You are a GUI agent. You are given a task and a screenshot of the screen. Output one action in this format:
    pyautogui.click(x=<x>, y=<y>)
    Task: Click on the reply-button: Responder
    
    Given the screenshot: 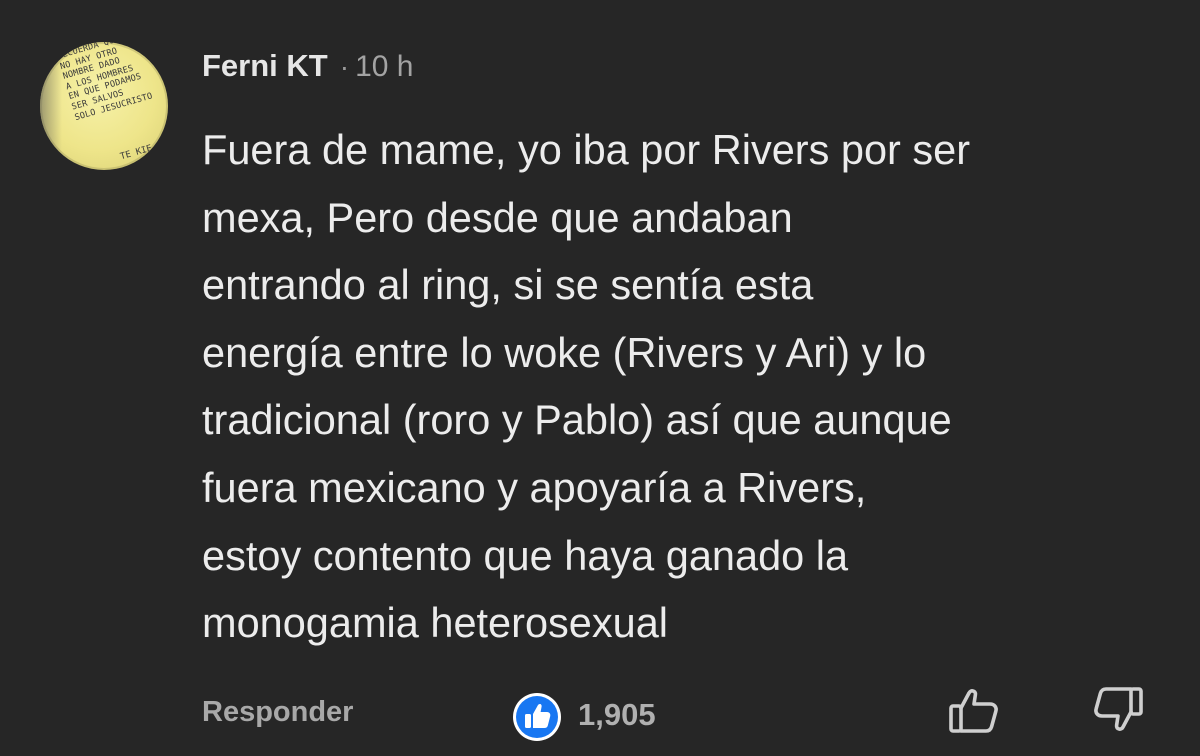 What is the action you would take?
    pyautogui.click(x=277, y=712)
    